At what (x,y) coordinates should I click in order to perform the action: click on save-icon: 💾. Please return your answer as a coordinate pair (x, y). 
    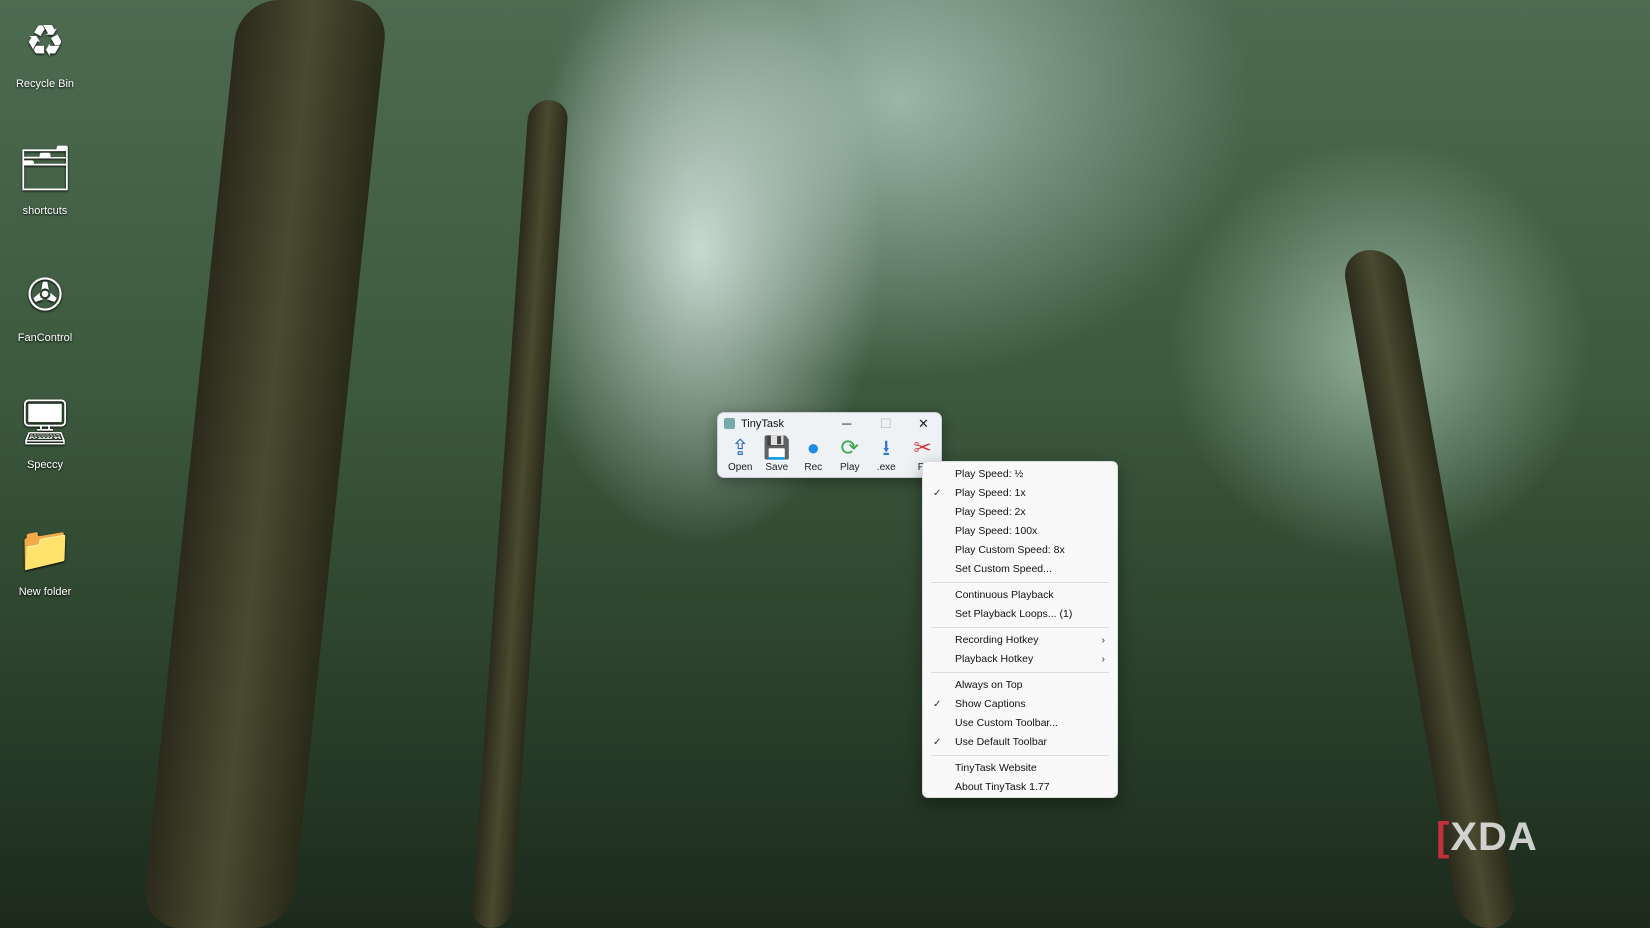
    Looking at the image, I should click on (777, 447).